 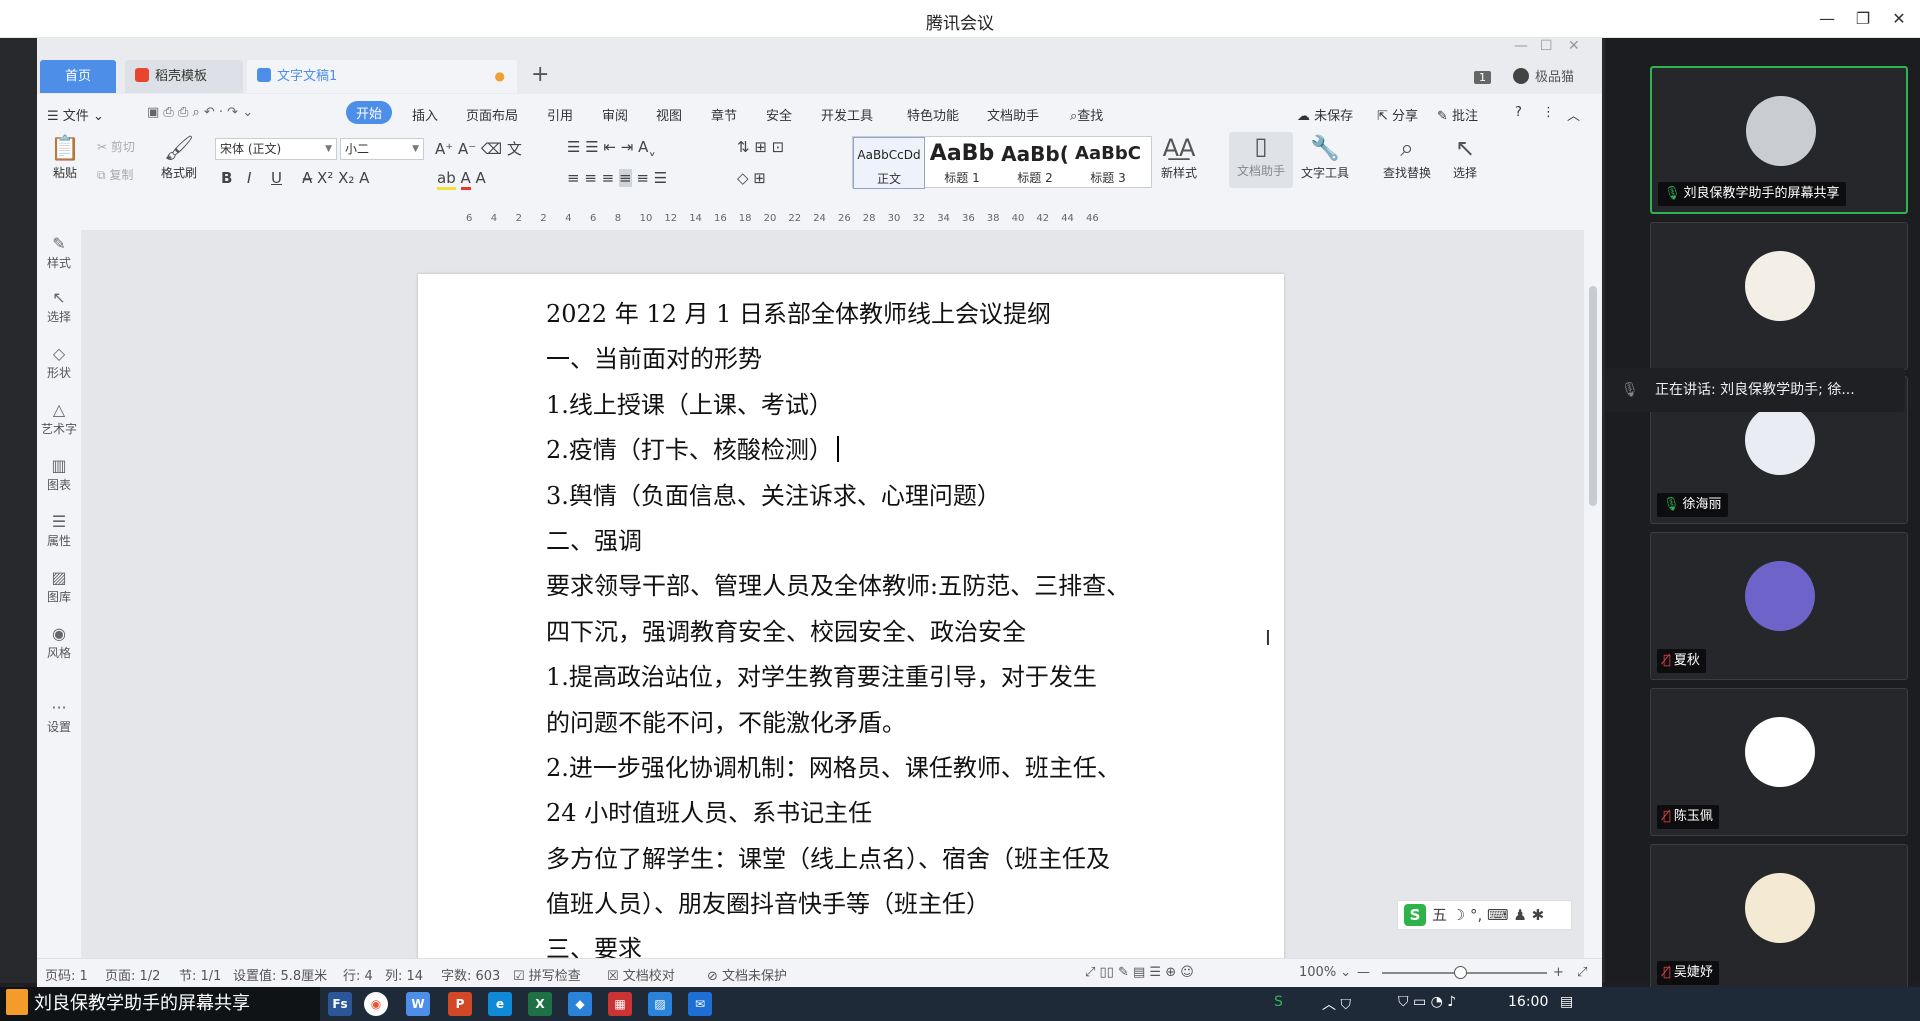 I want to click on zoom-in-button: +, so click(x=1558, y=972).